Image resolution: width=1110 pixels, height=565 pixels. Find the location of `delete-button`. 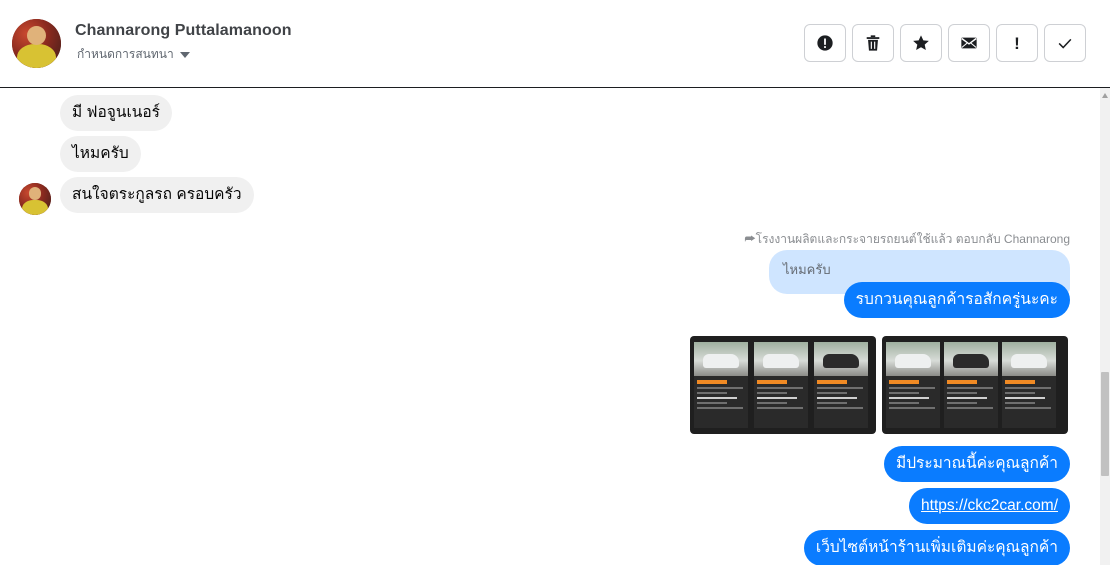

delete-button is located at coordinates (873, 43).